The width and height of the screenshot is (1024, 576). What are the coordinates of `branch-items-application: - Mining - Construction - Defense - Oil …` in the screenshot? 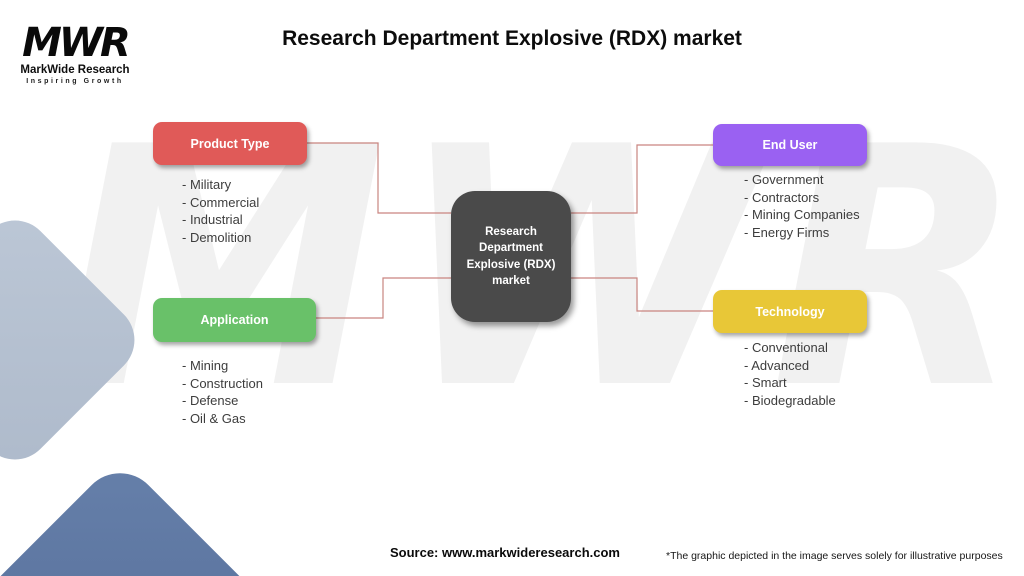 It's located at (222, 392).